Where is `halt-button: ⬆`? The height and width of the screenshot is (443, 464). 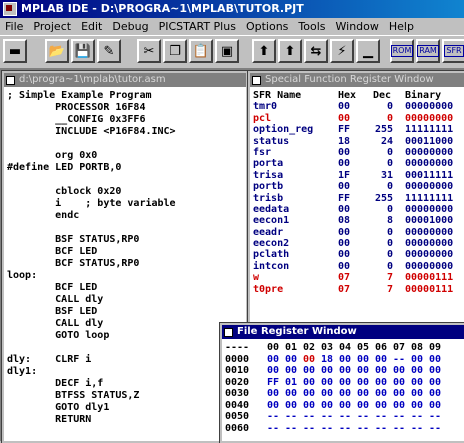 halt-button: ⬆ is located at coordinates (290, 51).